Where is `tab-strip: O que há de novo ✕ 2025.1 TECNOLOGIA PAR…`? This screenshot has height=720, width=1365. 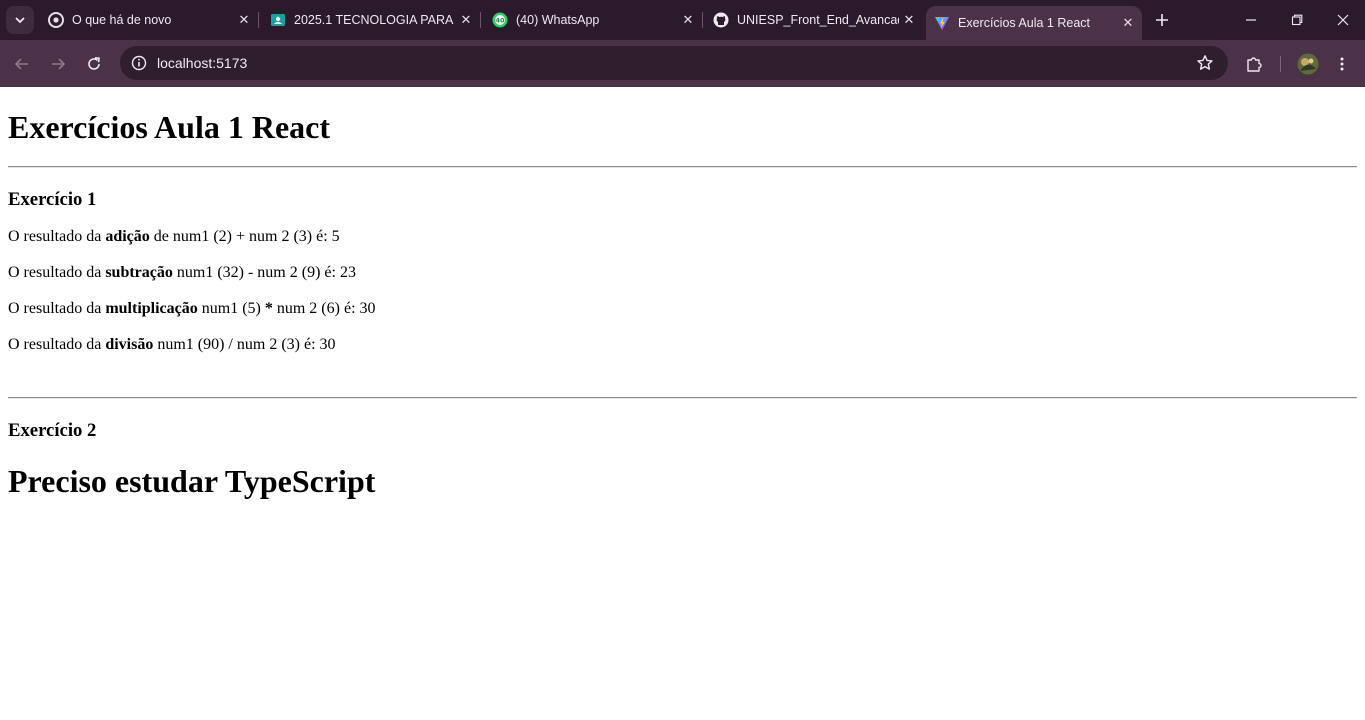 tab-strip: O que há de novo ✕ 2025.1 TECNOLOGIA PAR… is located at coordinates (682, 20).